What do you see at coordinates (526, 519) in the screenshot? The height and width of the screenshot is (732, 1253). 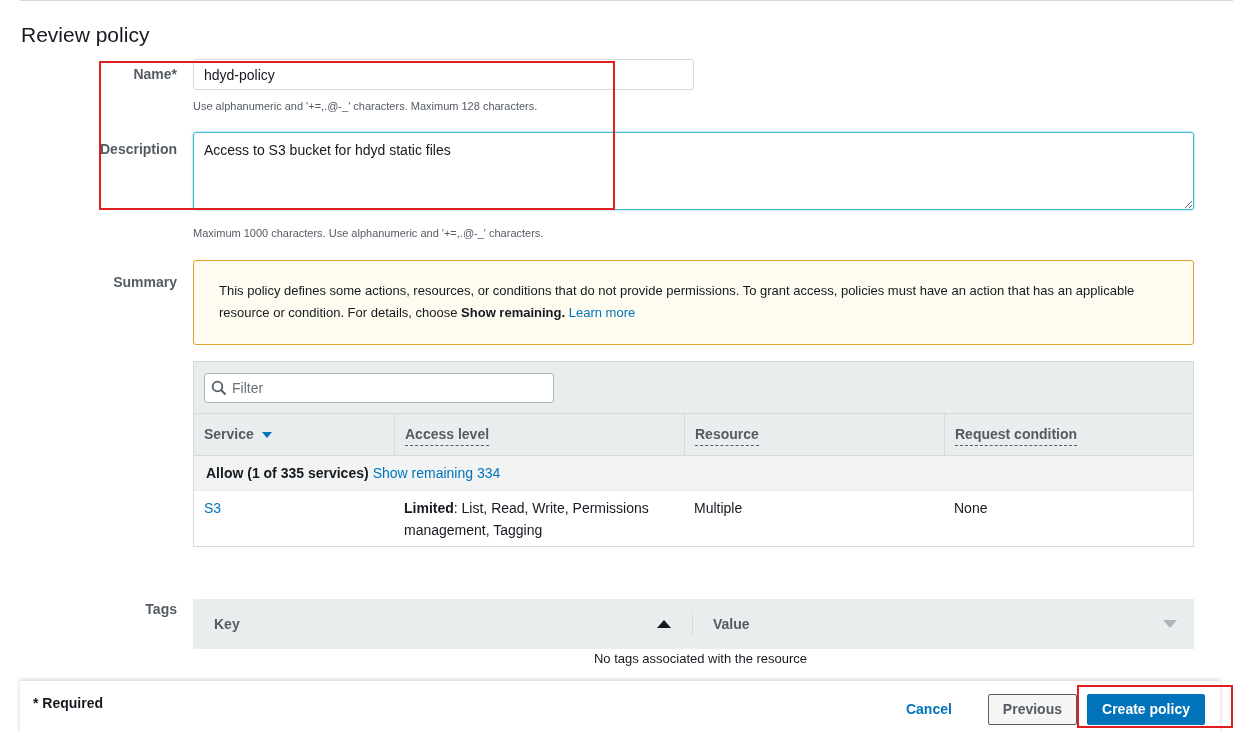 I see `table-cell-text: Limited: List, Read, Write, Permissions management, Tagging` at bounding box center [526, 519].